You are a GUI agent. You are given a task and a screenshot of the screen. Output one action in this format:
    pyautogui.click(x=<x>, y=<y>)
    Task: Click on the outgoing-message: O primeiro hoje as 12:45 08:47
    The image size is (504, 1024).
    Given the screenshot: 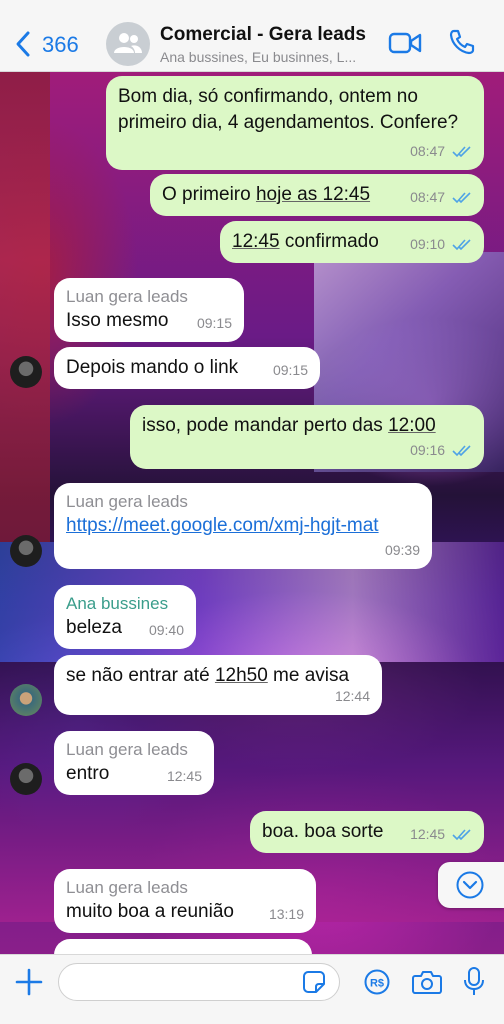 What is the action you would take?
    pyautogui.click(x=317, y=195)
    